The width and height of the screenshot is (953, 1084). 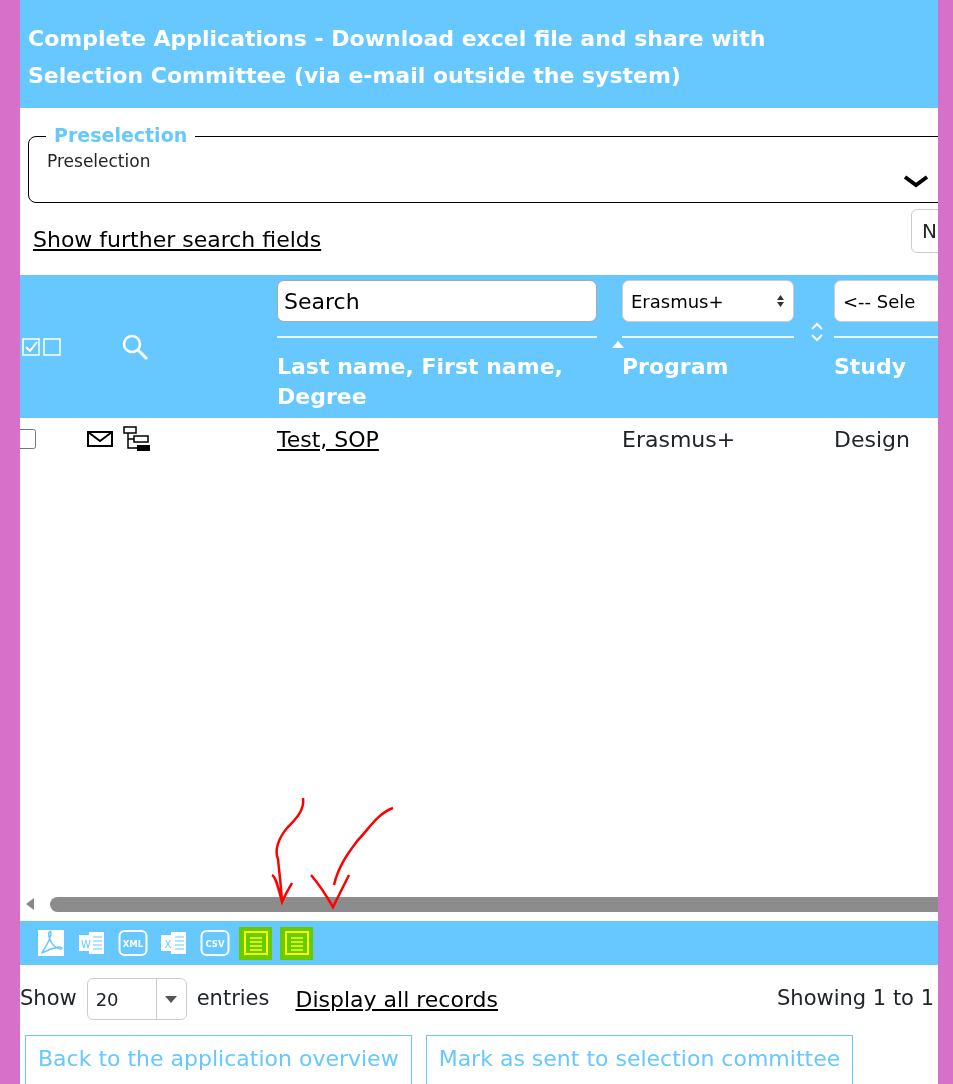 I want to click on mail-icon, so click(x=100, y=439).